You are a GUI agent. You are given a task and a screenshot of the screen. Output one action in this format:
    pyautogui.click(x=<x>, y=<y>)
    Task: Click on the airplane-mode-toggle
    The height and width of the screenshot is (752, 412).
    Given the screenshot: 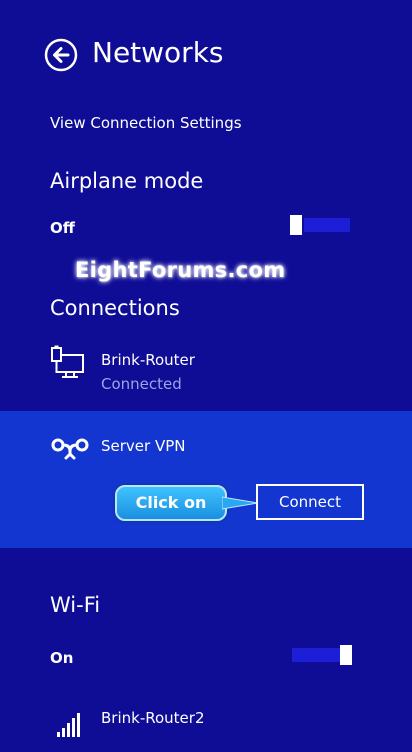 What is the action you would take?
    pyautogui.click(x=320, y=225)
    